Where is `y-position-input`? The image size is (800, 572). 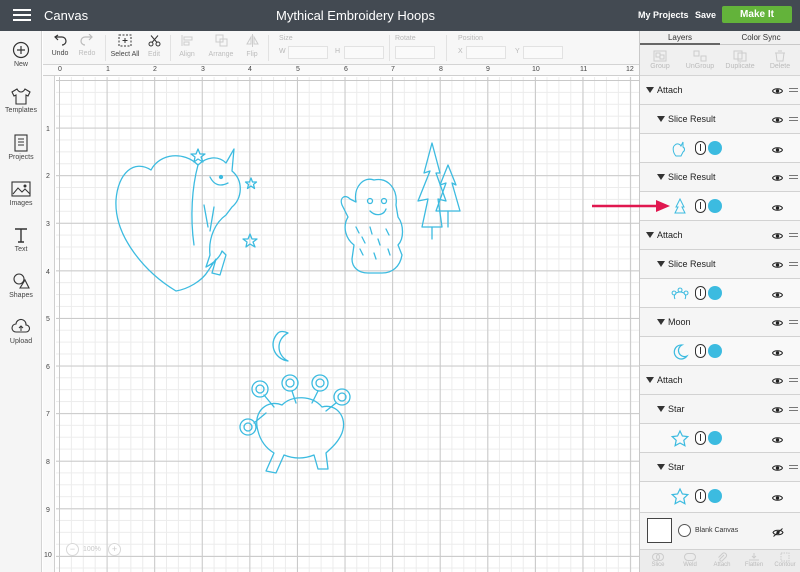
y-position-input is located at coordinates (543, 52).